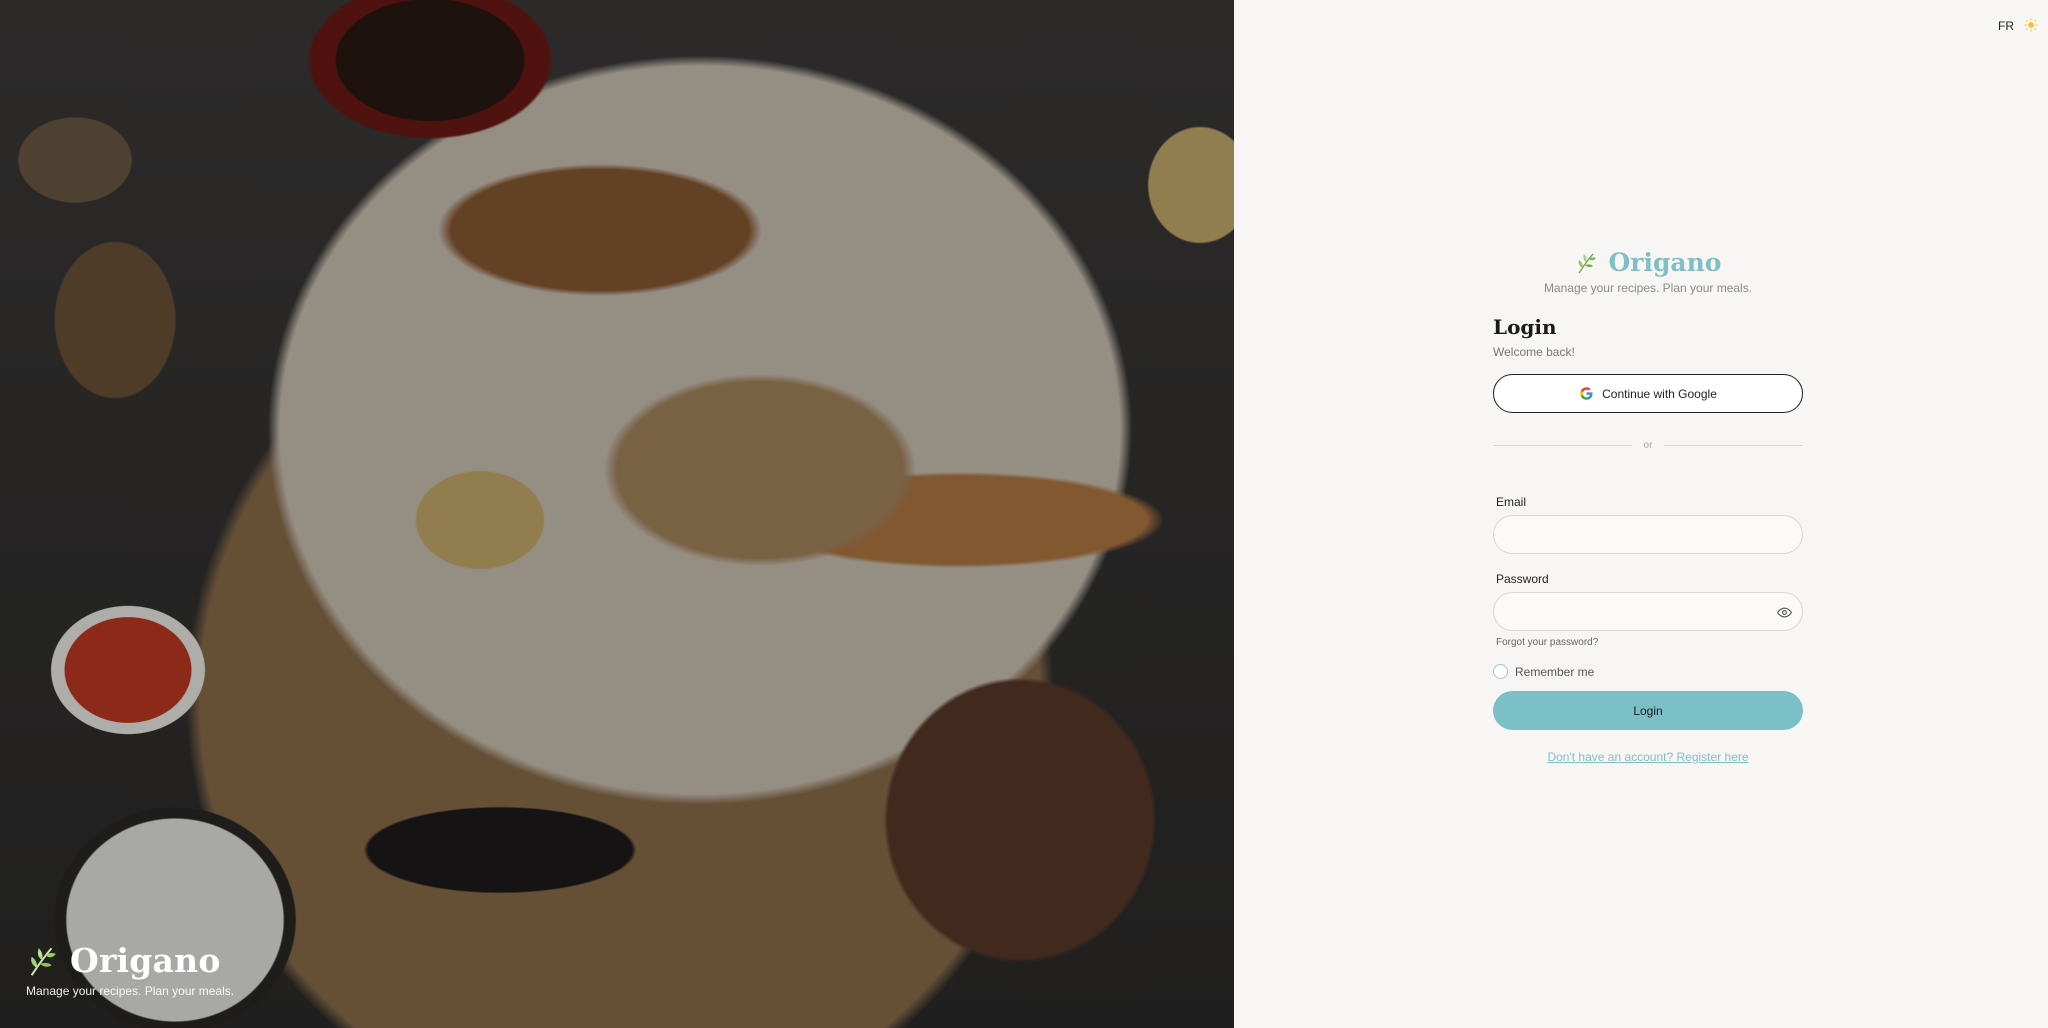 This screenshot has height=1028, width=2048. What do you see at coordinates (130, 991) in the screenshot?
I see `hero-tagline: Manage your recipes. Plan your meals.` at bounding box center [130, 991].